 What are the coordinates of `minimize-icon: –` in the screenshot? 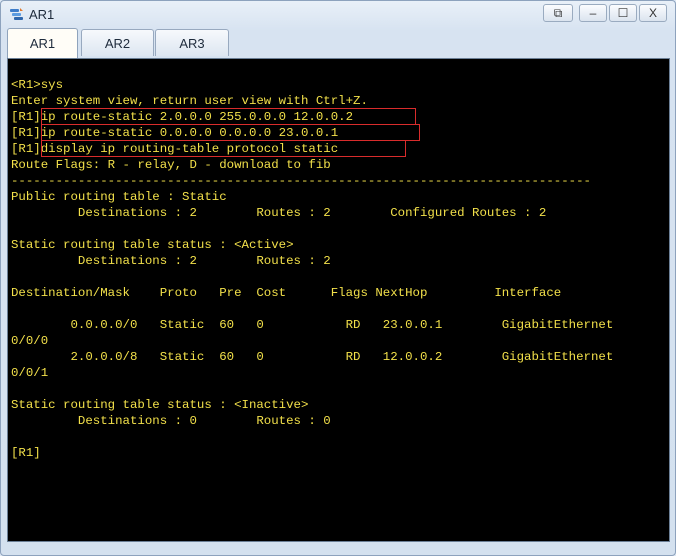 It's located at (593, 13).